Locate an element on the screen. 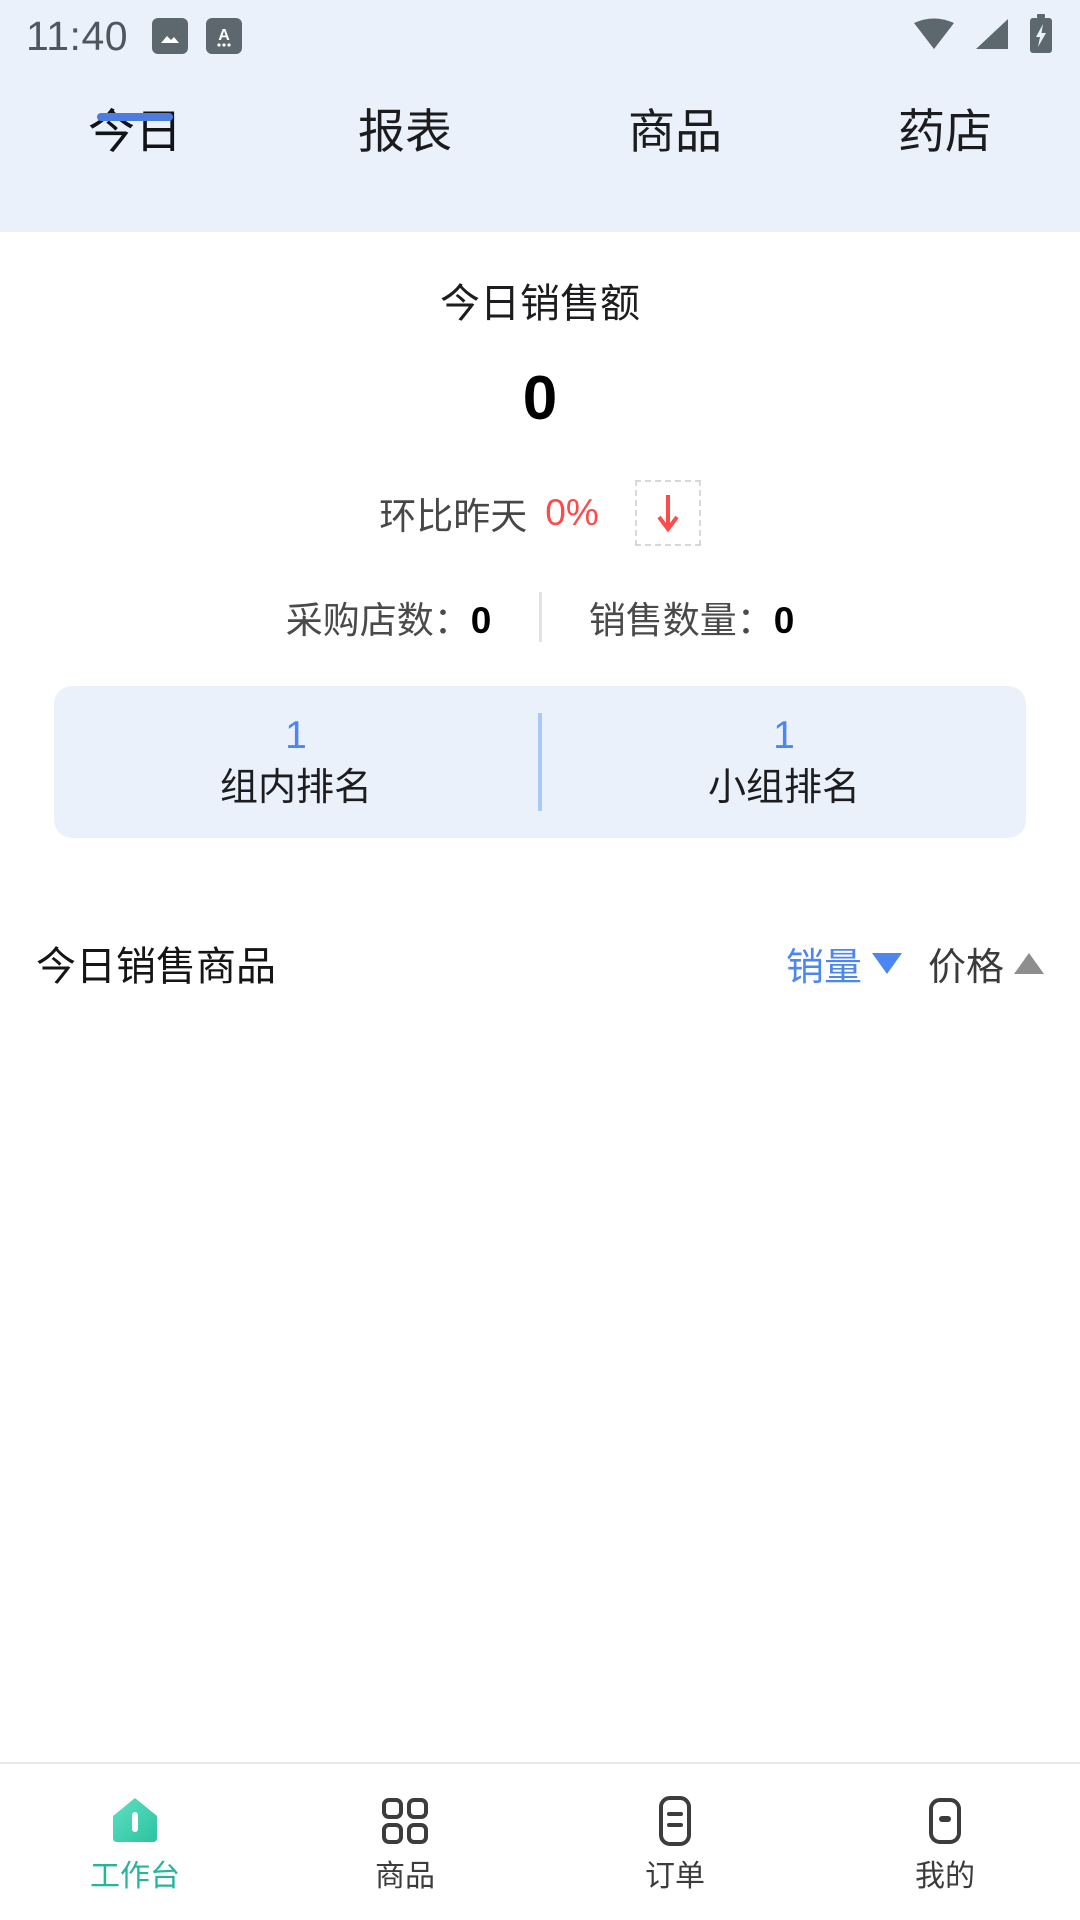  today-sales-title: 今日销售额 is located at coordinates (540, 304).